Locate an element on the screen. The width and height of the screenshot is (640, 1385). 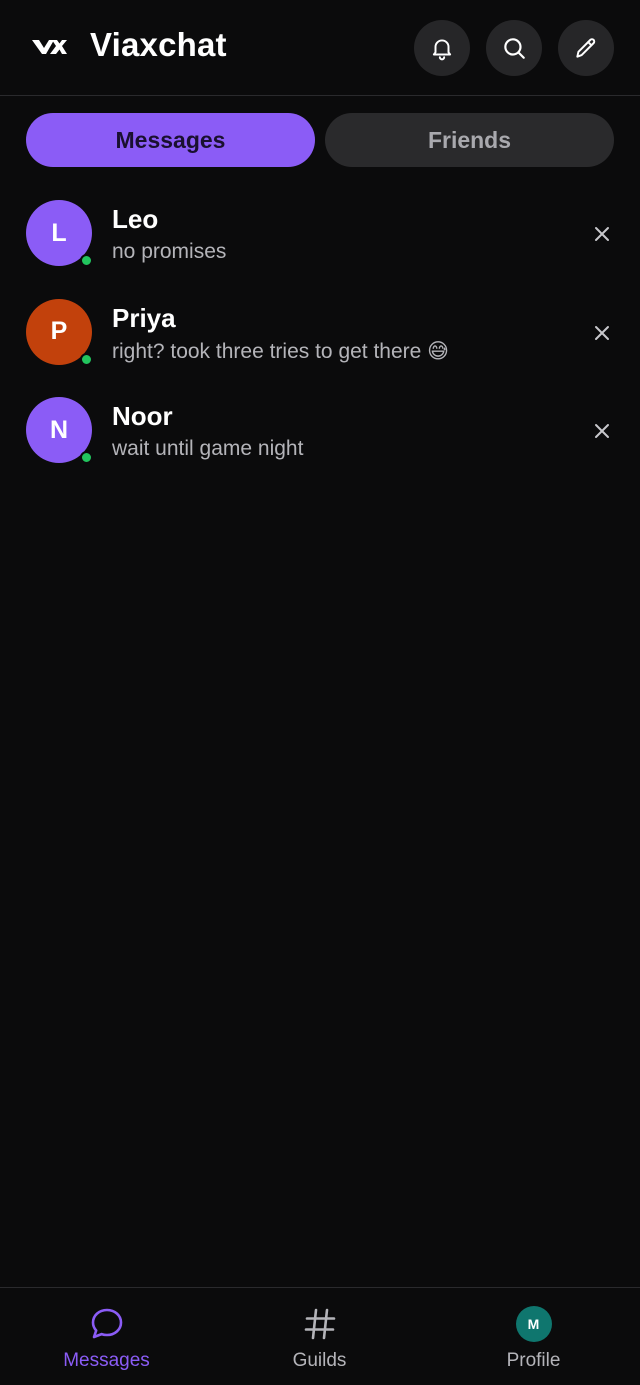
tab-bar: Messages Friends is located at coordinates (320, 140).